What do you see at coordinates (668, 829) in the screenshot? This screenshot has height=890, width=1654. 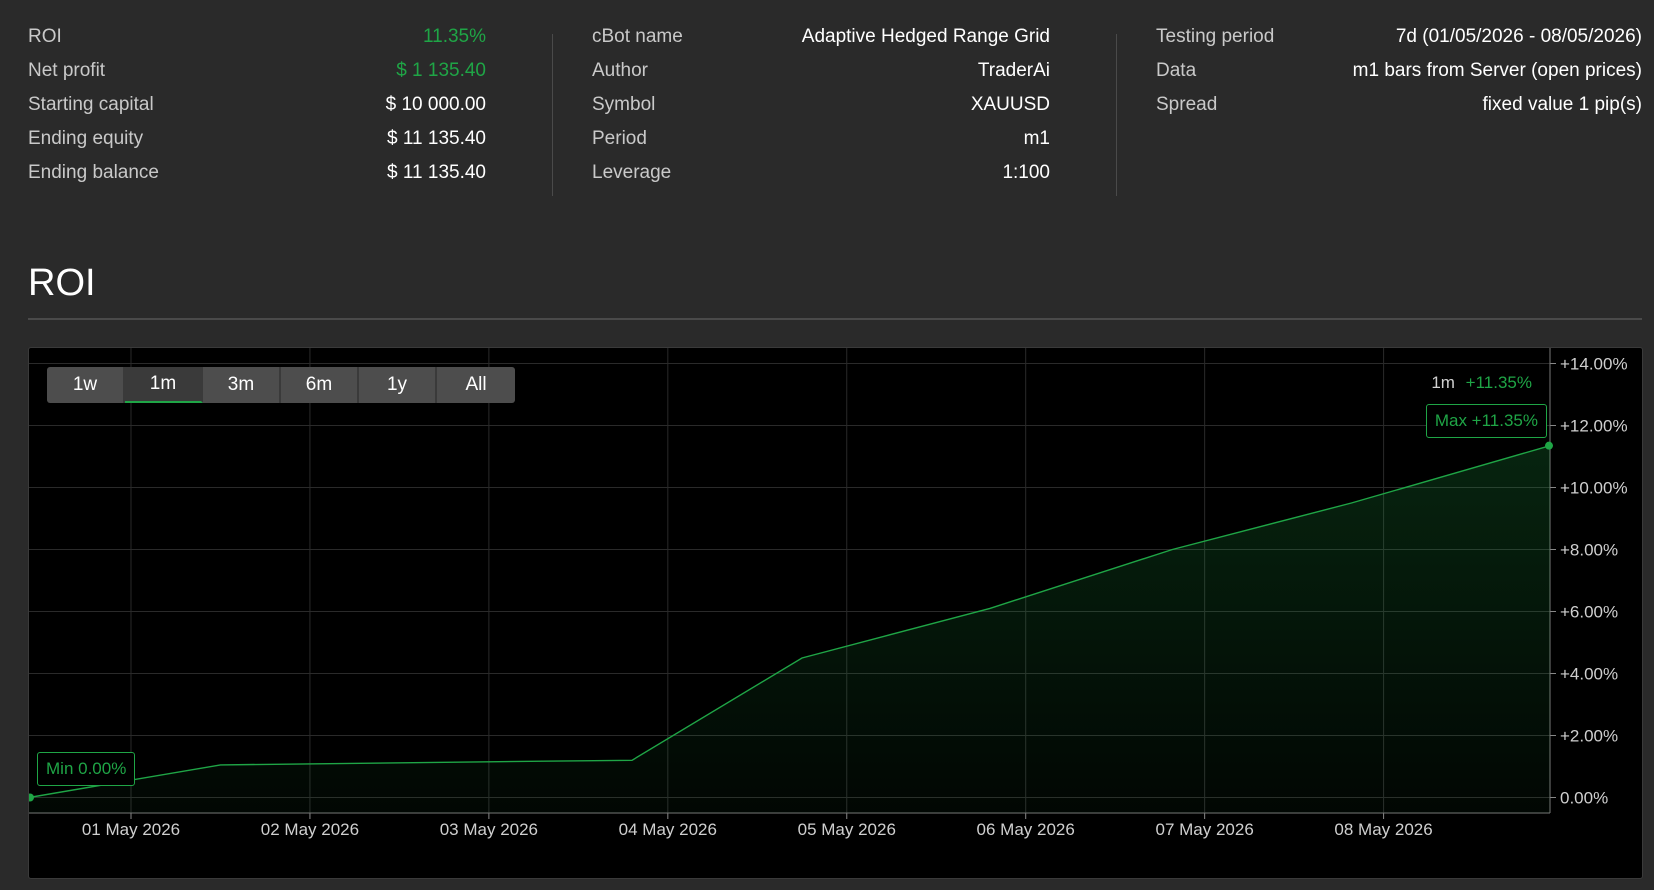 I see `x-tick-label: 04 May 2026` at bounding box center [668, 829].